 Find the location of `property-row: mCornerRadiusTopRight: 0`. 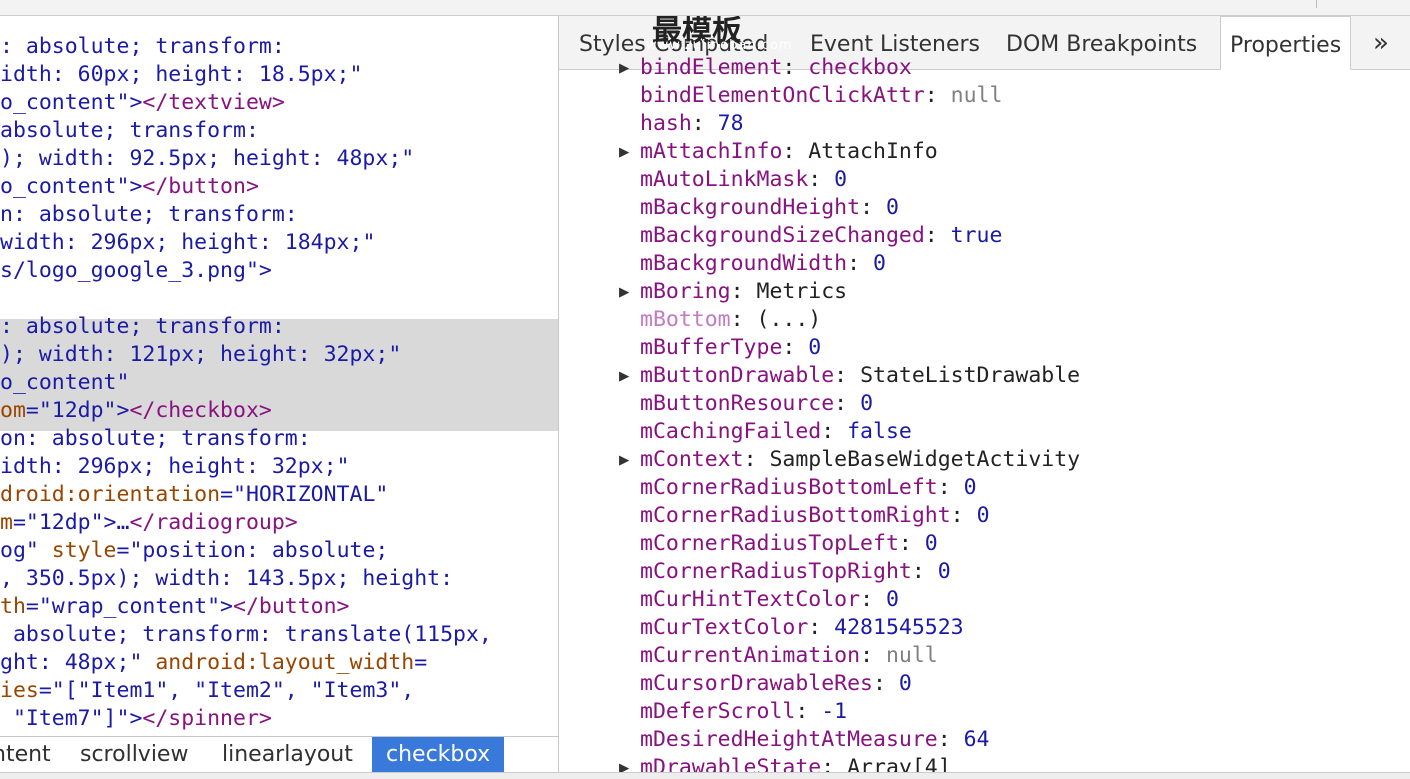

property-row: mCornerRadiusTopRight: 0 is located at coordinates (984, 572).